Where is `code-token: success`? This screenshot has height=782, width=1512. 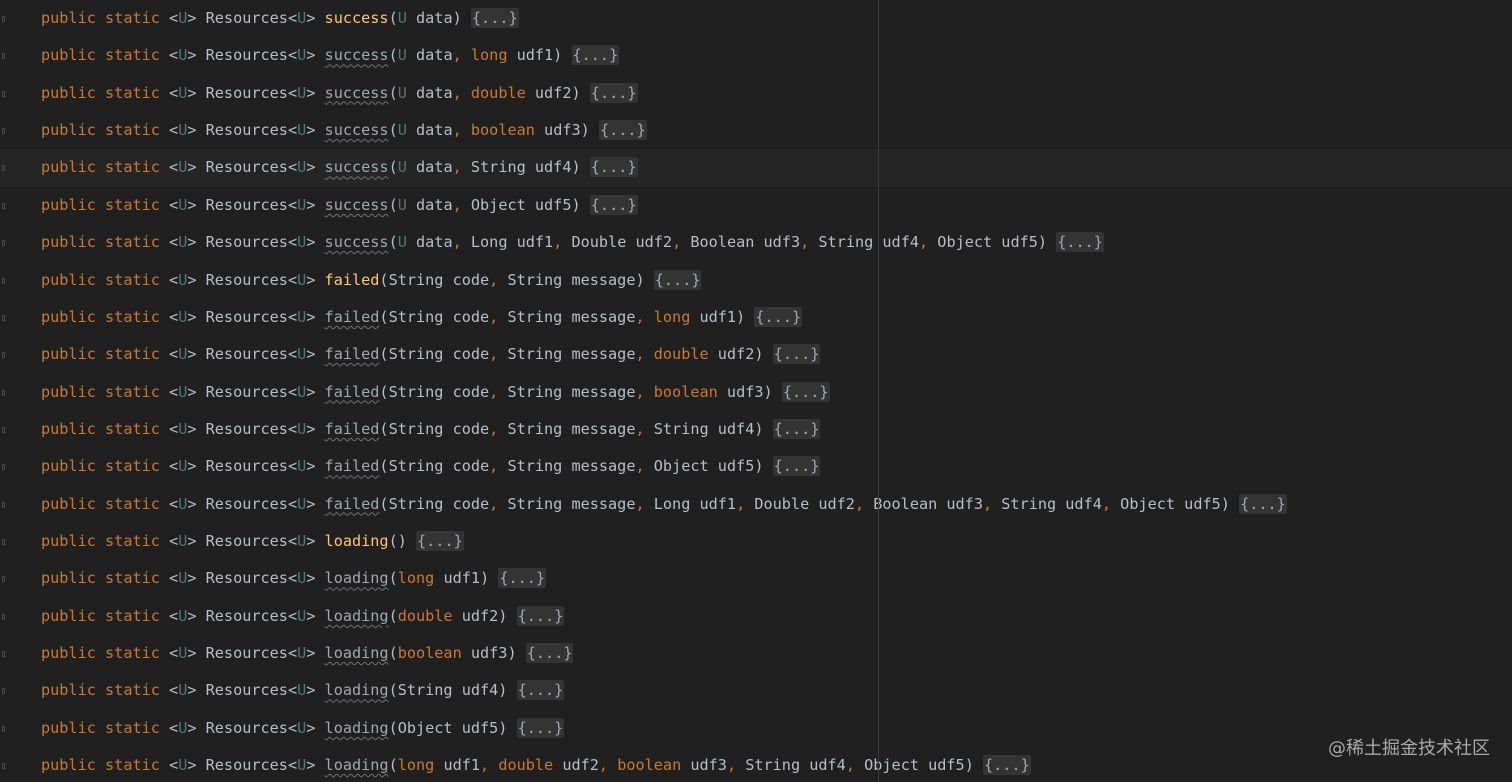 code-token: success is located at coordinates (356, 130).